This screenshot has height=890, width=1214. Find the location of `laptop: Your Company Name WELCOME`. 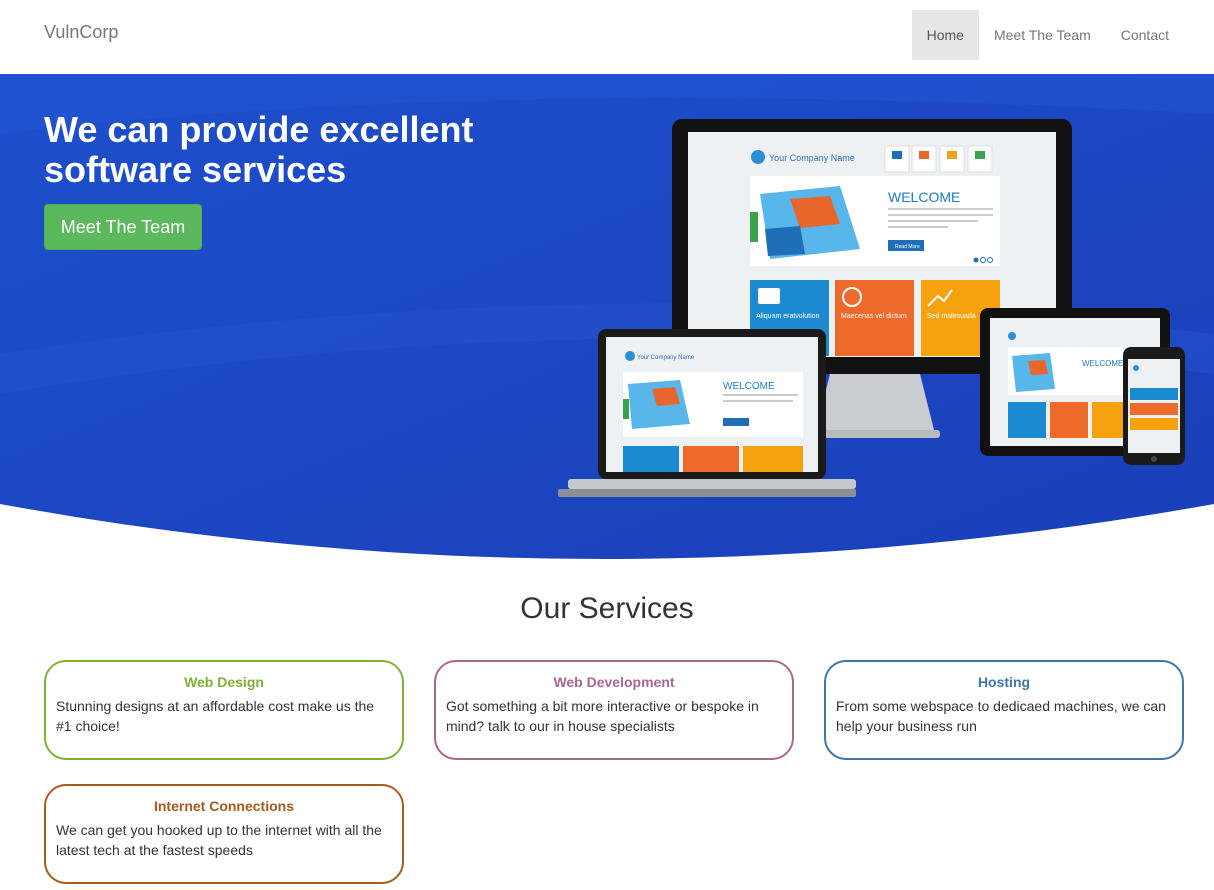

laptop: Your Company Name WELCOME is located at coordinates (707, 413).